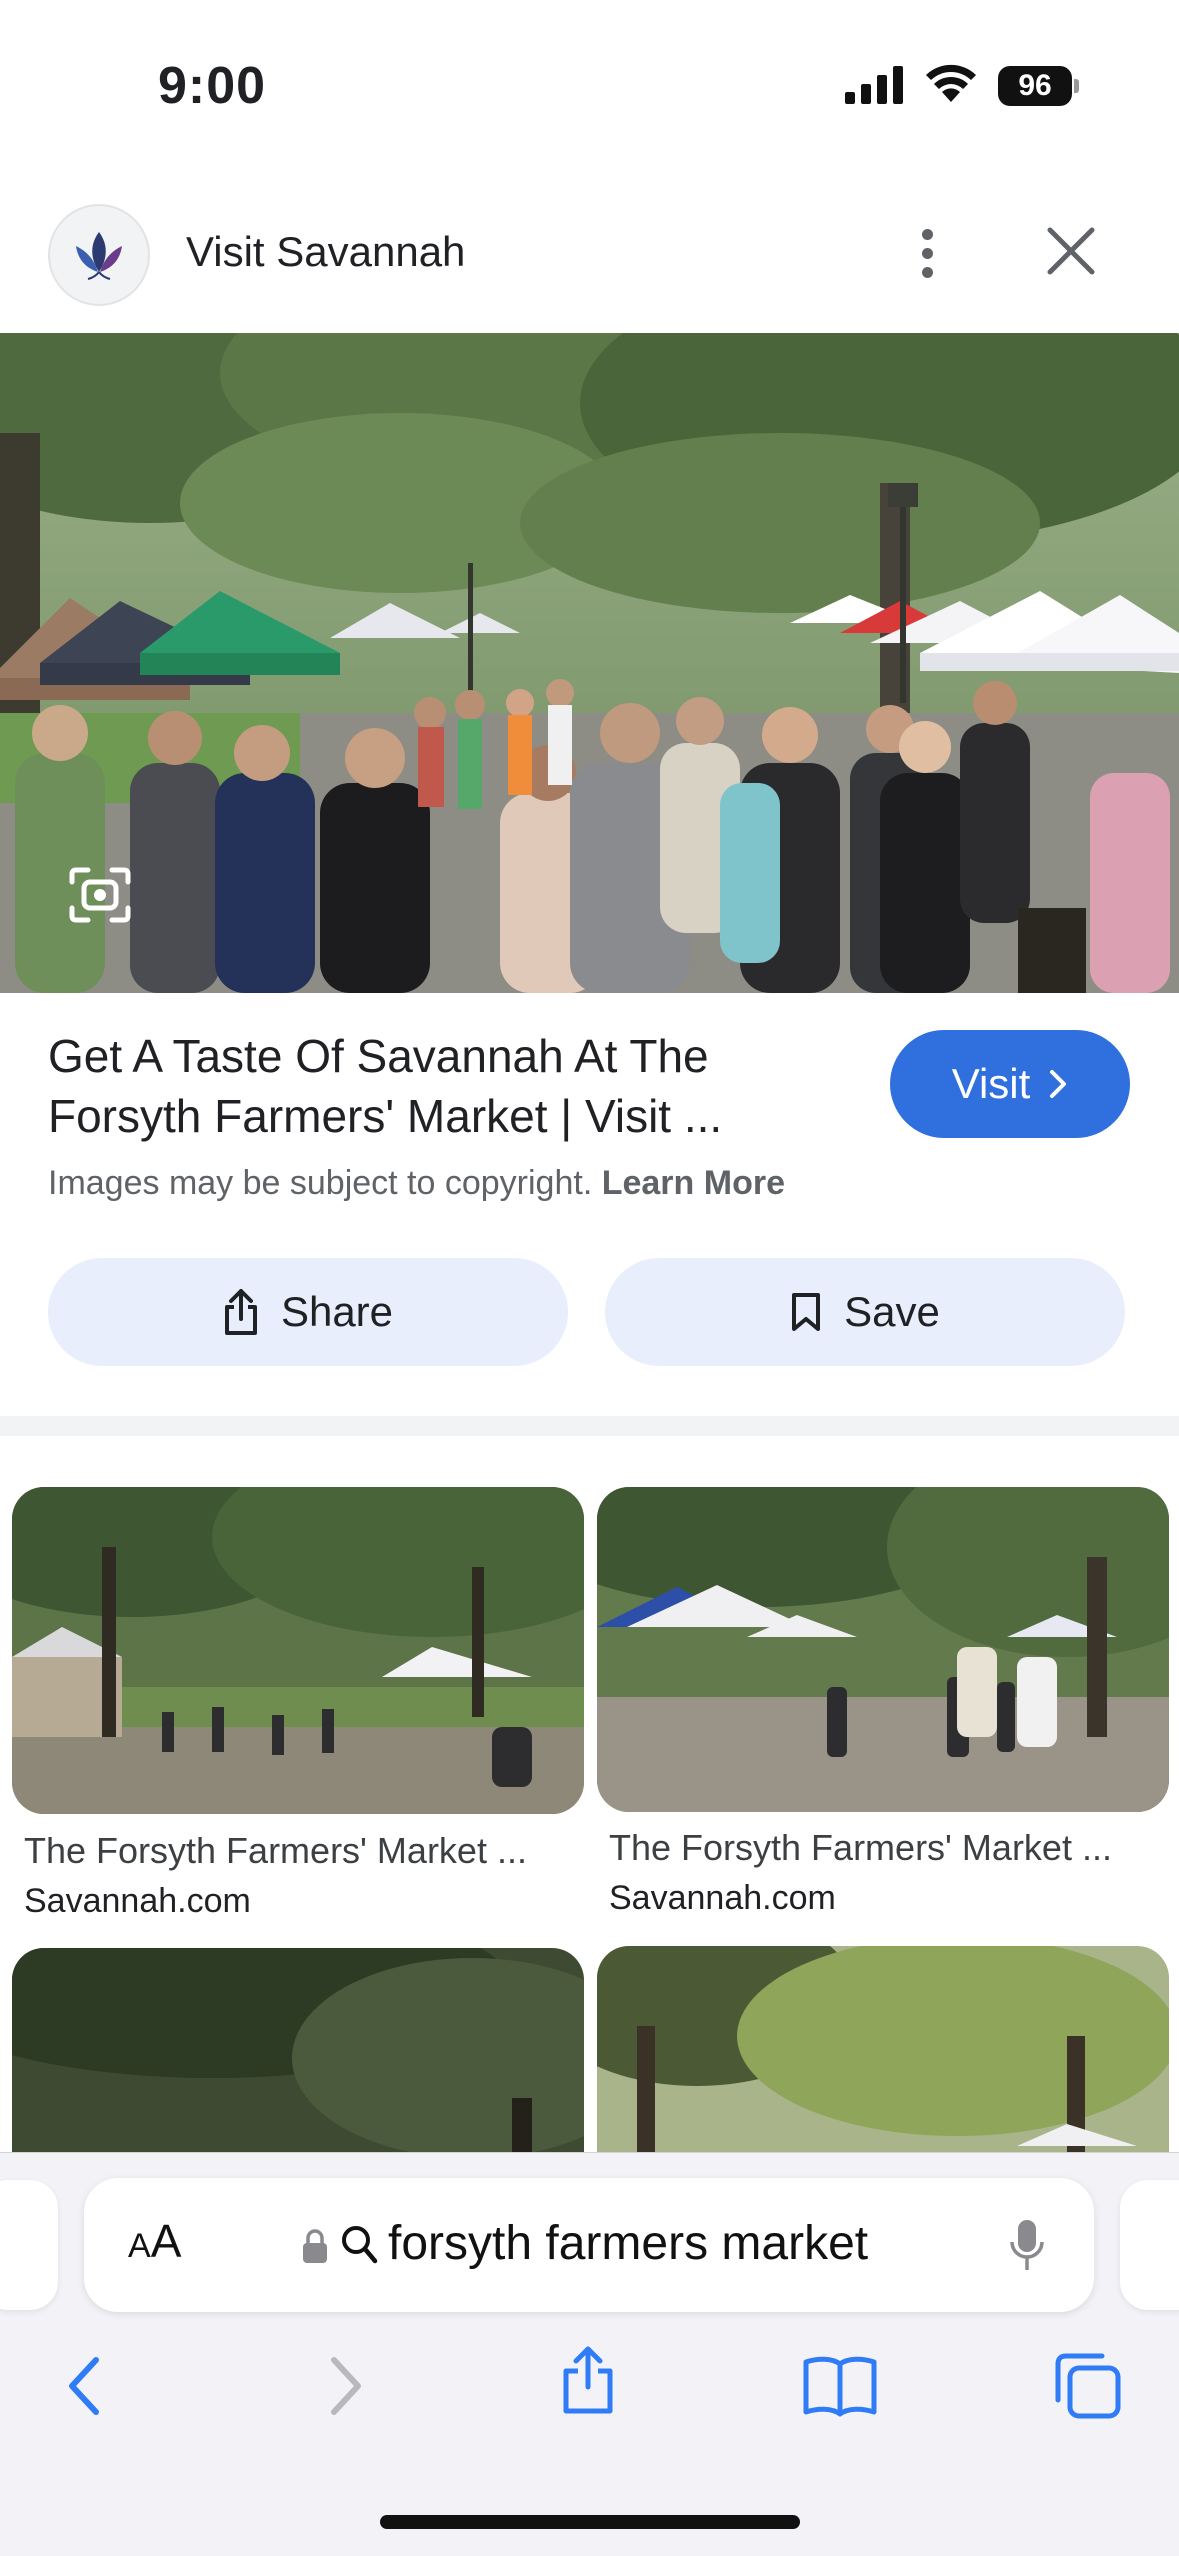 This screenshot has height=2556, width=1179. Describe the element at coordinates (590, 2522) in the screenshot. I see `home-indicator` at that location.